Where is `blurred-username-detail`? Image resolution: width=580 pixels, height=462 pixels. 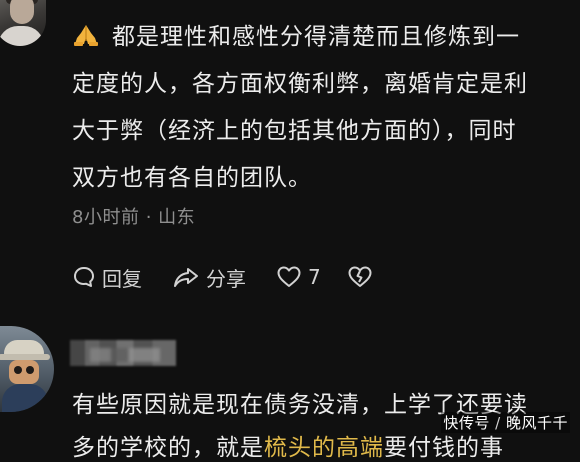
blurred-username-detail is located at coordinates (125, 355).